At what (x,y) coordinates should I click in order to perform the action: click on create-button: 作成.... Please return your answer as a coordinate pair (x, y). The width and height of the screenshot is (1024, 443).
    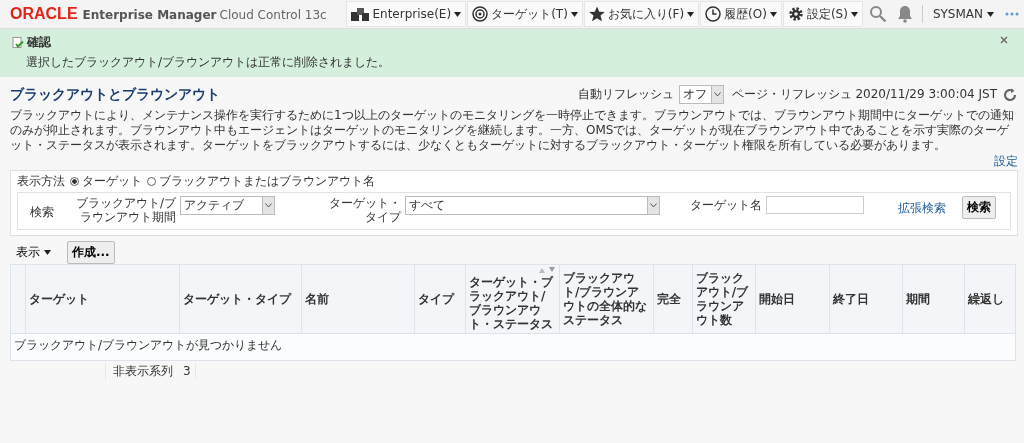
    Looking at the image, I should click on (91, 252).